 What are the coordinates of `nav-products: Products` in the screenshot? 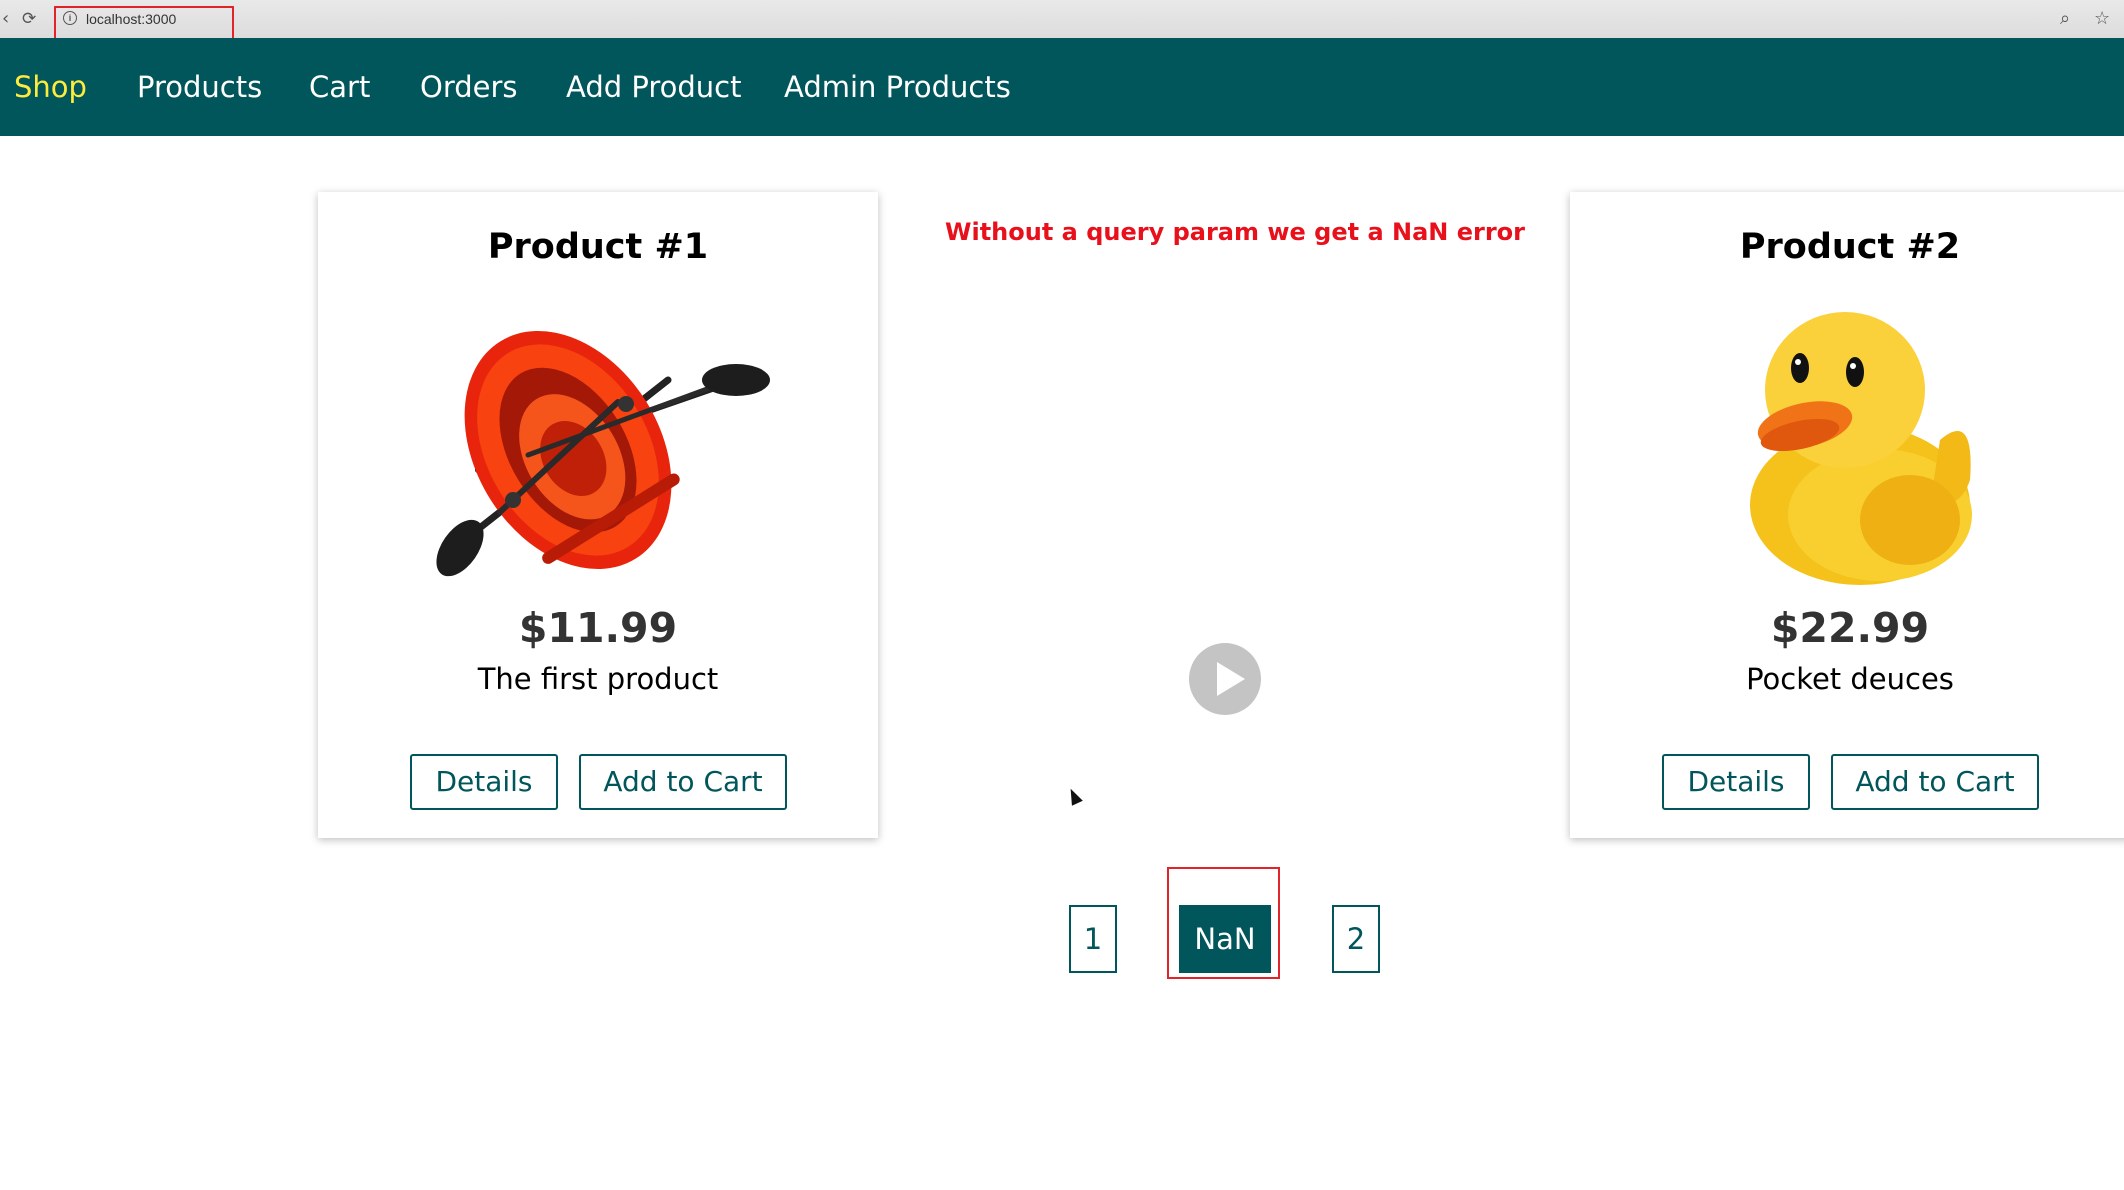 It's located at (199, 87).